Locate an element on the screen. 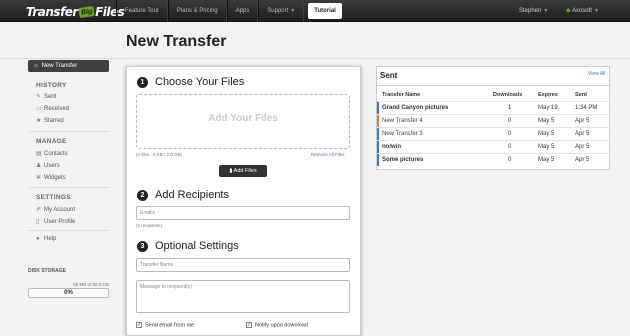 The width and height of the screenshot is (630, 336). message-textarea: Message to recipient(s) is located at coordinates (243, 296).